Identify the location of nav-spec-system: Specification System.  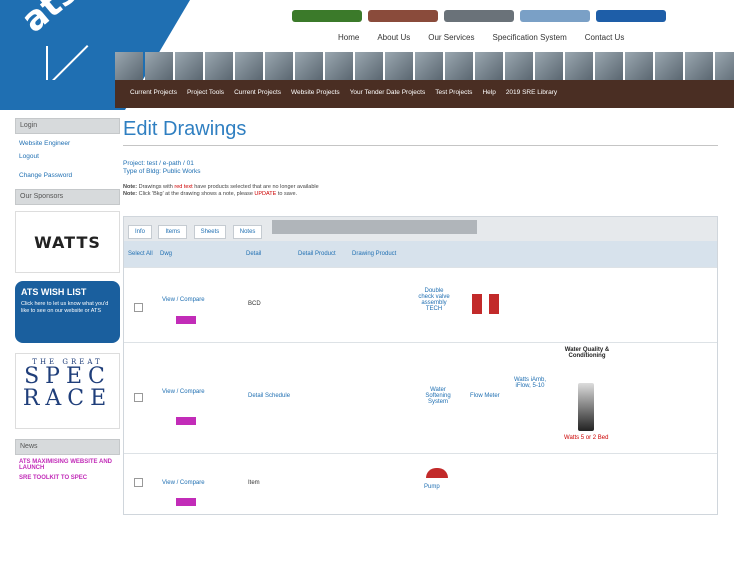
(529, 37).